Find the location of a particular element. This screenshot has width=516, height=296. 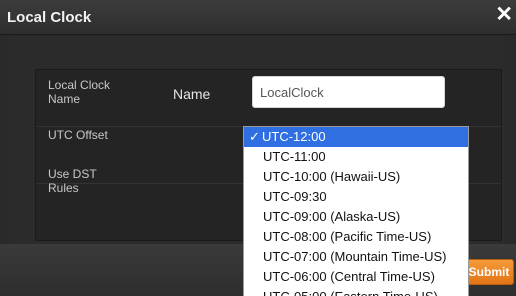

dropdown-option: UTC-05:00 (Eastern Time-US) is located at coordinates (356, 291).